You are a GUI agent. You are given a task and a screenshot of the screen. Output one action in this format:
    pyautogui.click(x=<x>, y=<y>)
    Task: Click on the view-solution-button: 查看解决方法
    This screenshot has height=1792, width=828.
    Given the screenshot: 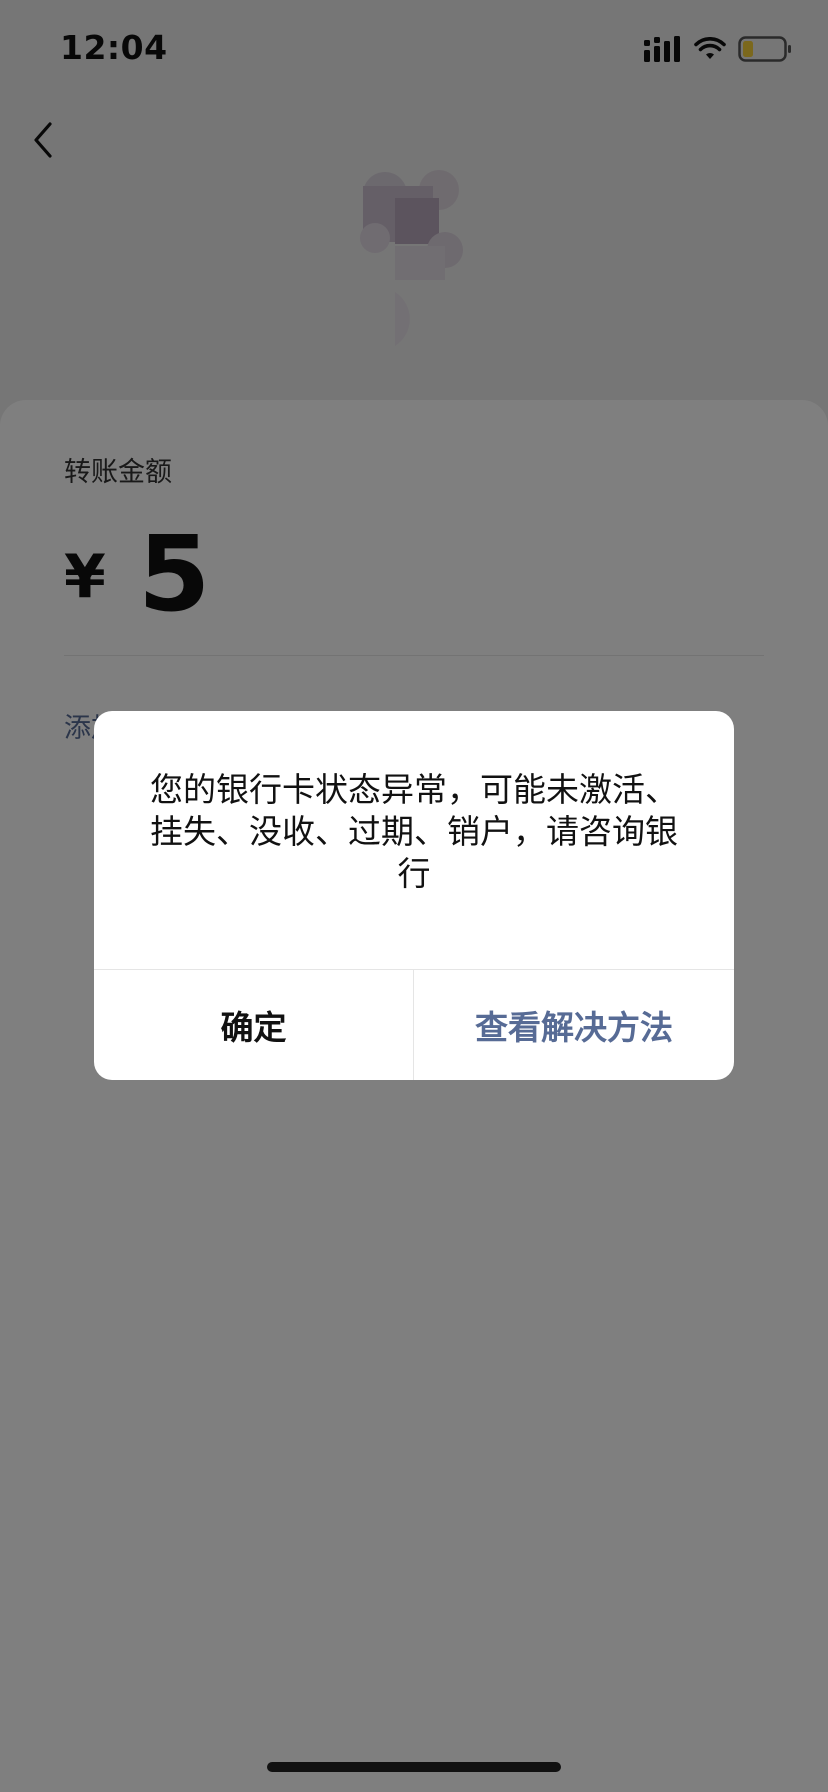 What is the action you would take?
    pyautogui.click(x=574, y=1025)
    